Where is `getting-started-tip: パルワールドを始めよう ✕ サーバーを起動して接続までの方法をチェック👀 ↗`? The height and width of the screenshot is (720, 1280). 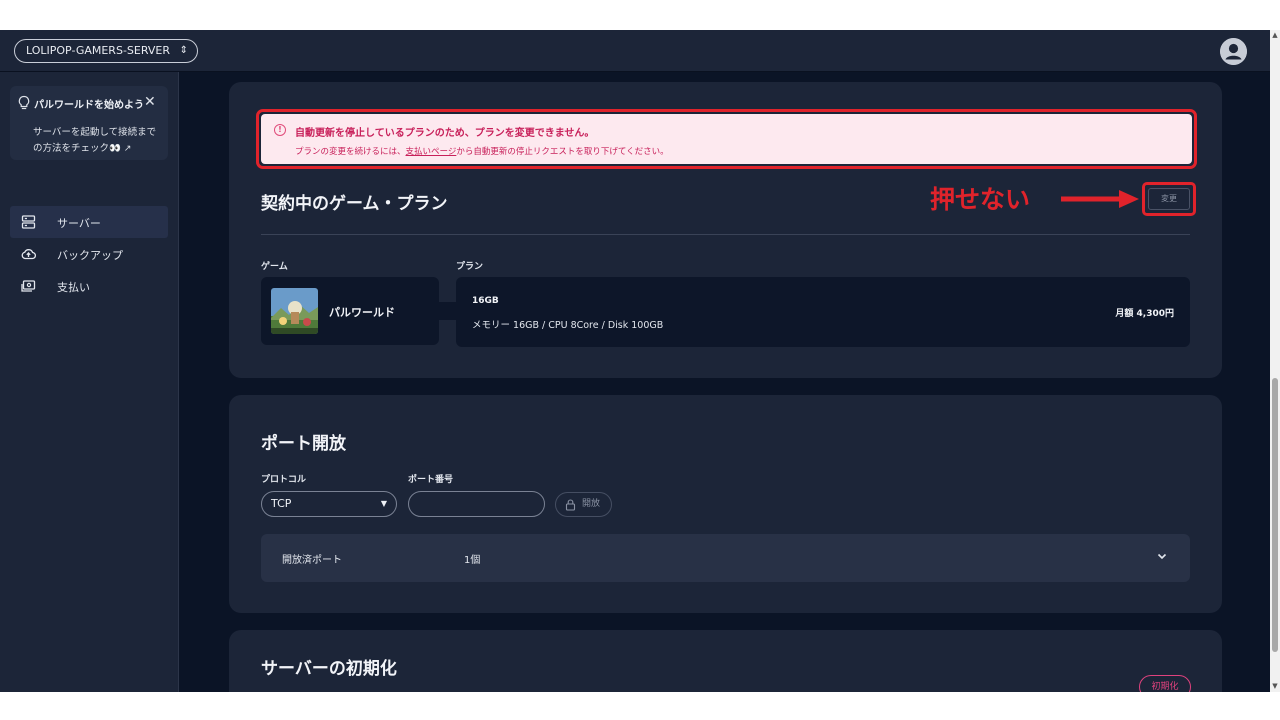
getting-started-tip: パルワールドを始めよう ✕ サーバーを起動して接続までの方法をチェック👀 ↗ is located at coordinates (89, 123).